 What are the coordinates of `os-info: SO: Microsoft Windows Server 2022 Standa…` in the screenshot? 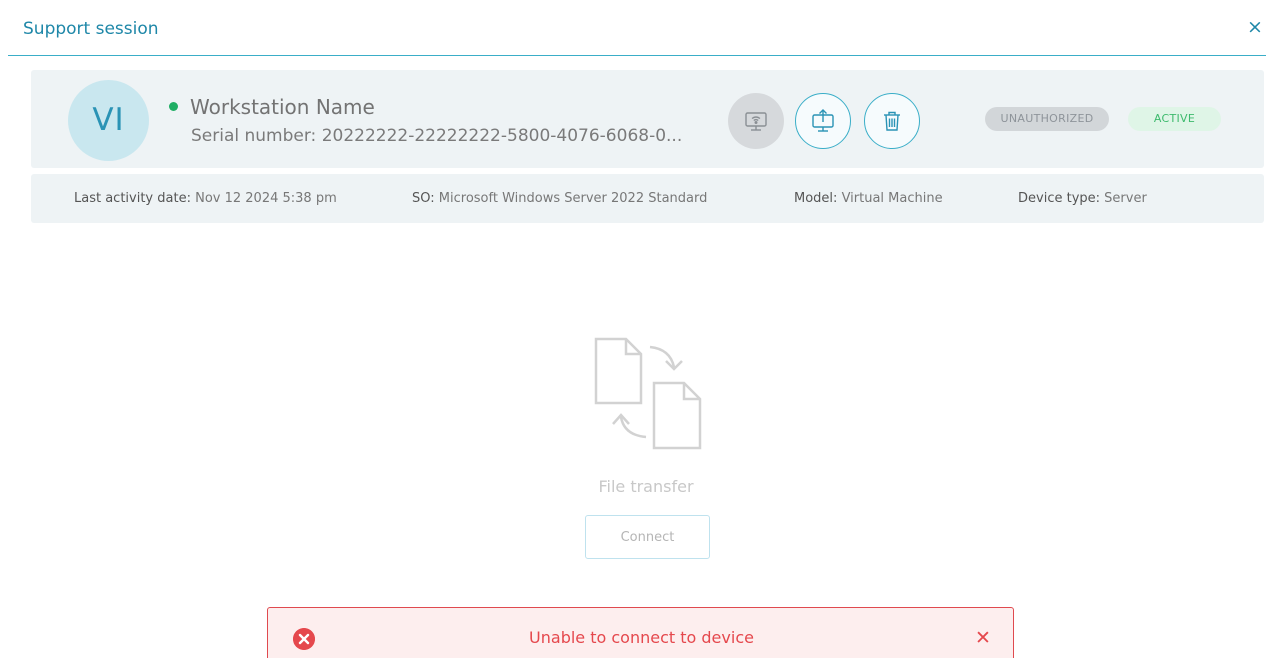 It's located at (559, 198).